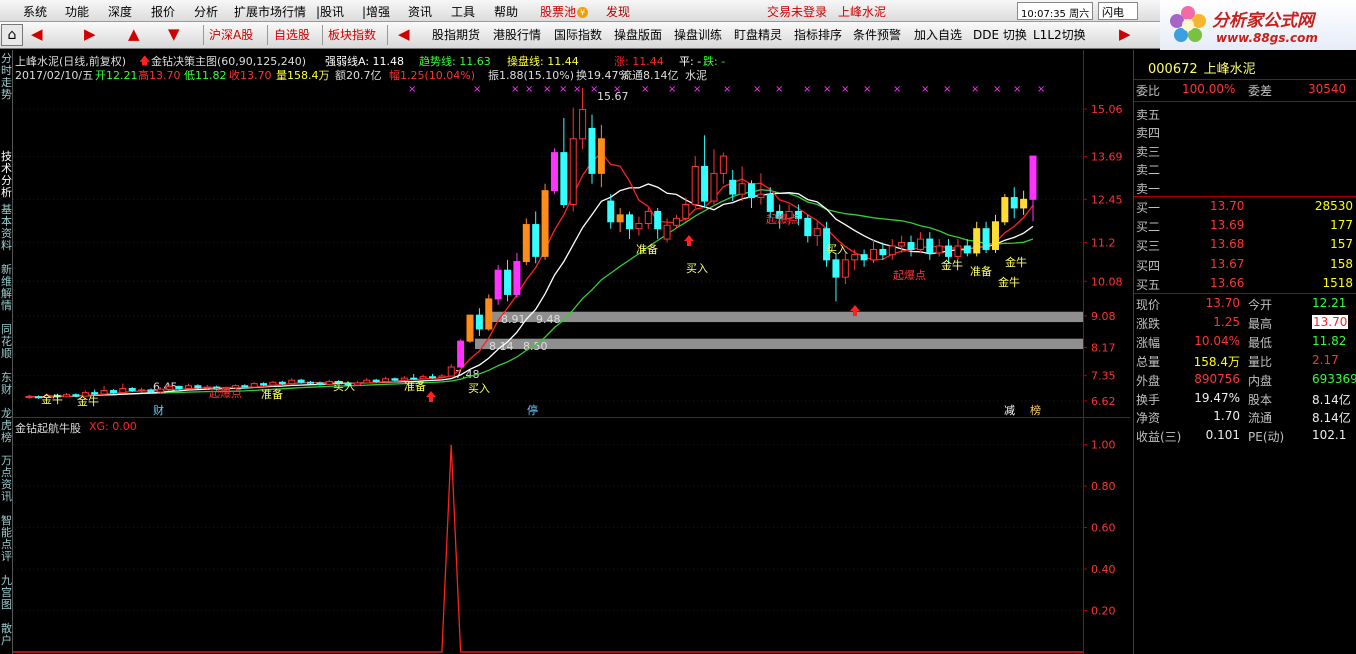  Describe the element at coordinates (6, 175) in the screenshot. I see `left-tab-technical: 技术分析` at that location.